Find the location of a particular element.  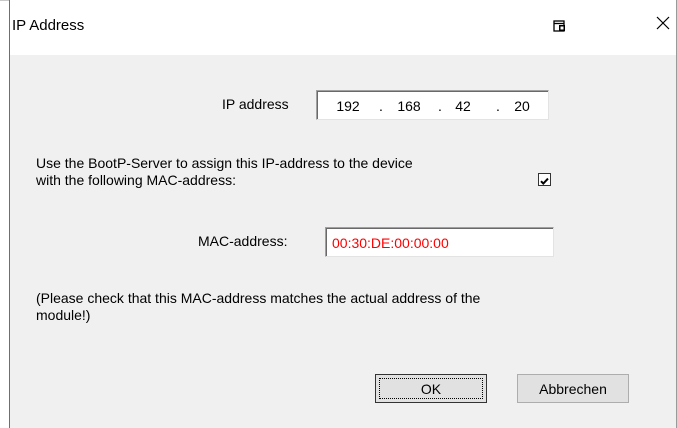

bootp-checkbox is located at coordinates (544, 179).